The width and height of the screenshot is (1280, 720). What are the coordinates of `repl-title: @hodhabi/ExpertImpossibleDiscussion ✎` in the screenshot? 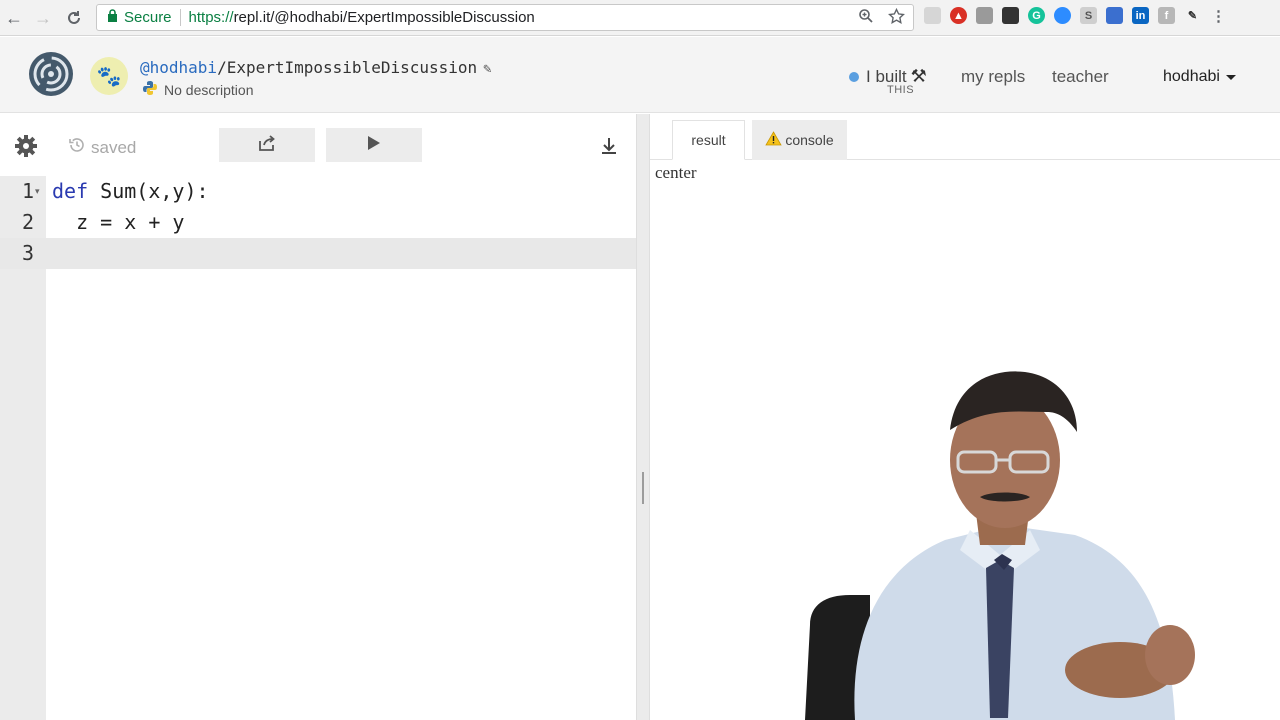 It's located at (316, 67).